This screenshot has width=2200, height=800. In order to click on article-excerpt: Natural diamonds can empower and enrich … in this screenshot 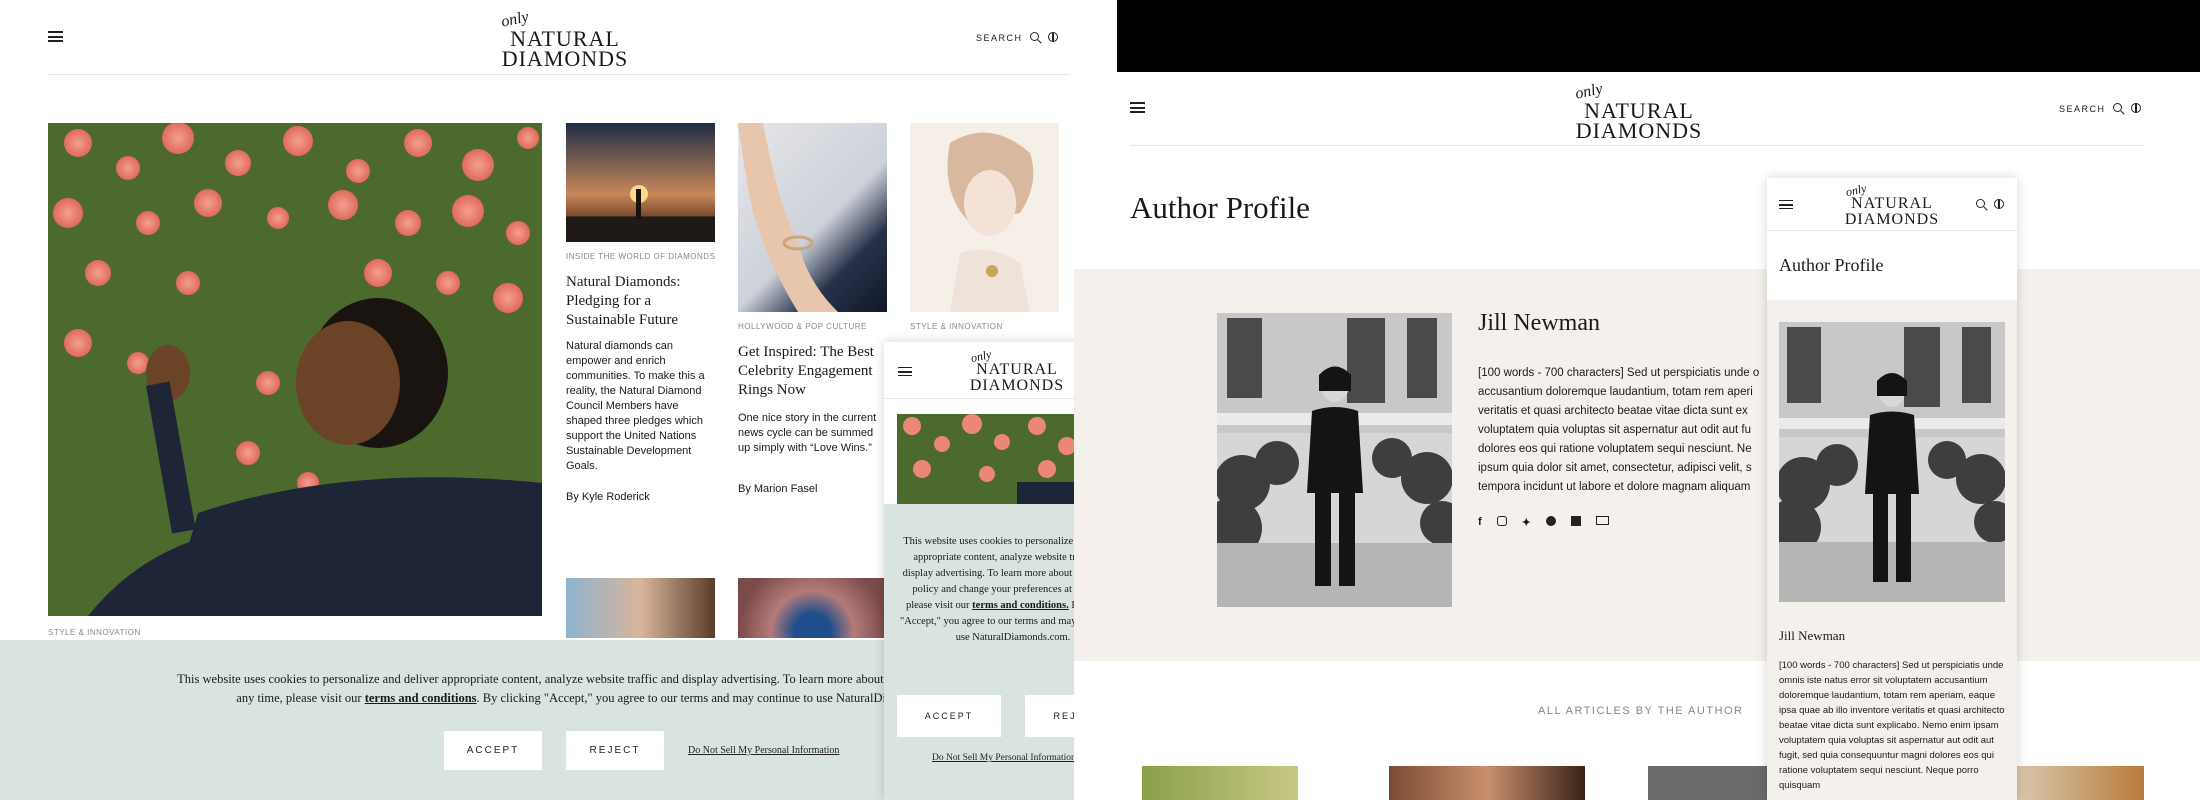, I will do `click(635, 406)`.